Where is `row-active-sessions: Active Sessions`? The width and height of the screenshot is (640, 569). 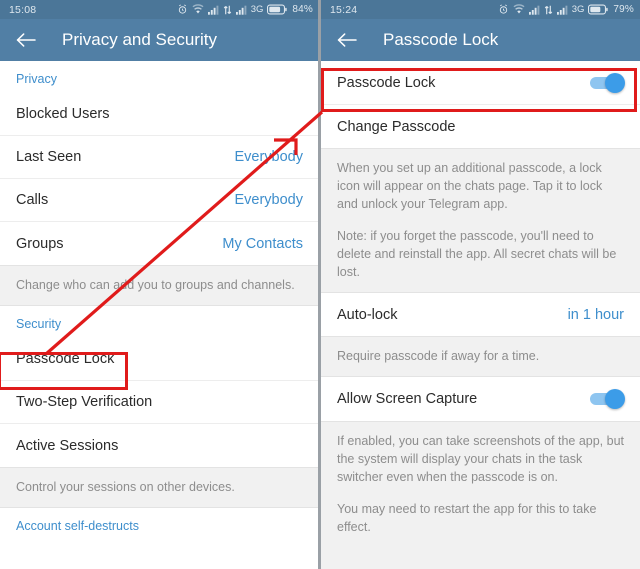 row-active-sessions: Active Sessions is located at coordinates (159, 445).